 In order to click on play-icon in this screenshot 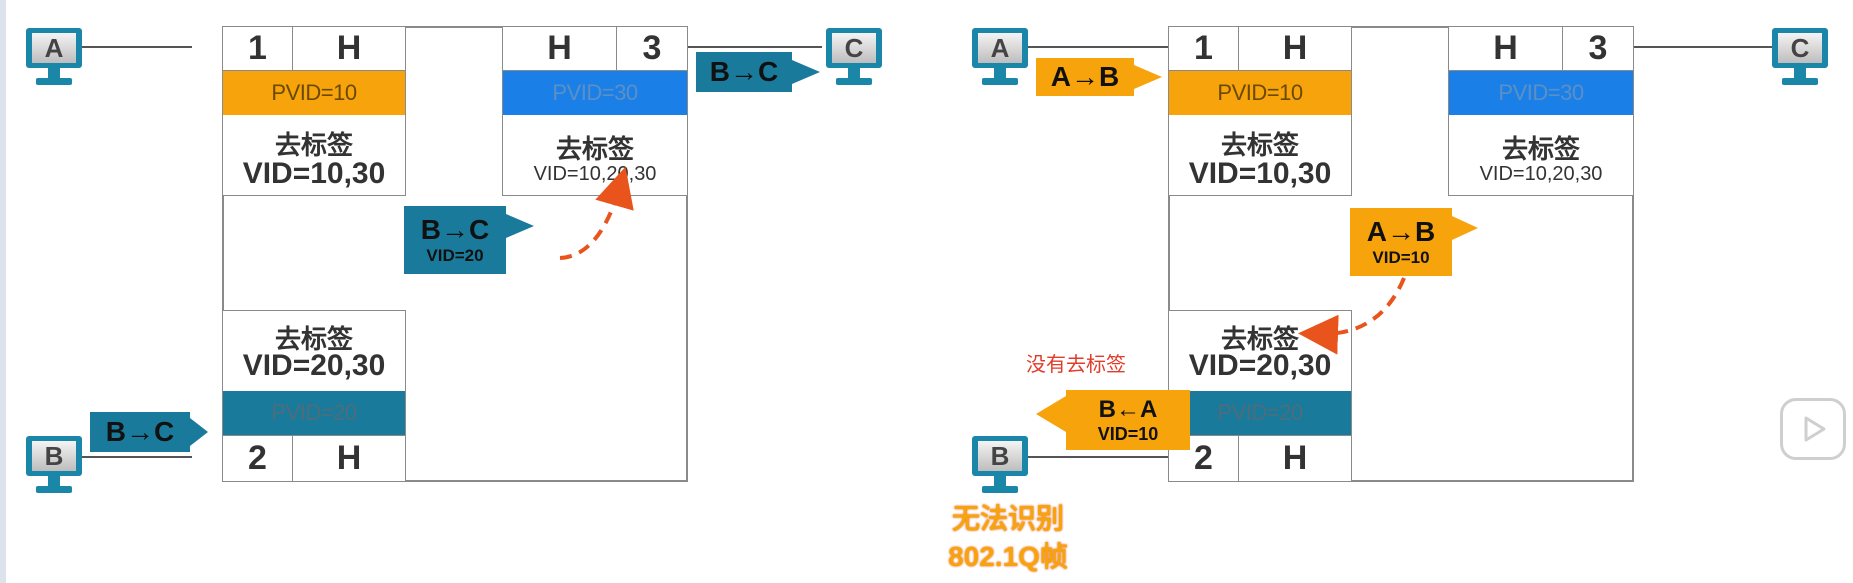, I will do `click(1815, 429)`.